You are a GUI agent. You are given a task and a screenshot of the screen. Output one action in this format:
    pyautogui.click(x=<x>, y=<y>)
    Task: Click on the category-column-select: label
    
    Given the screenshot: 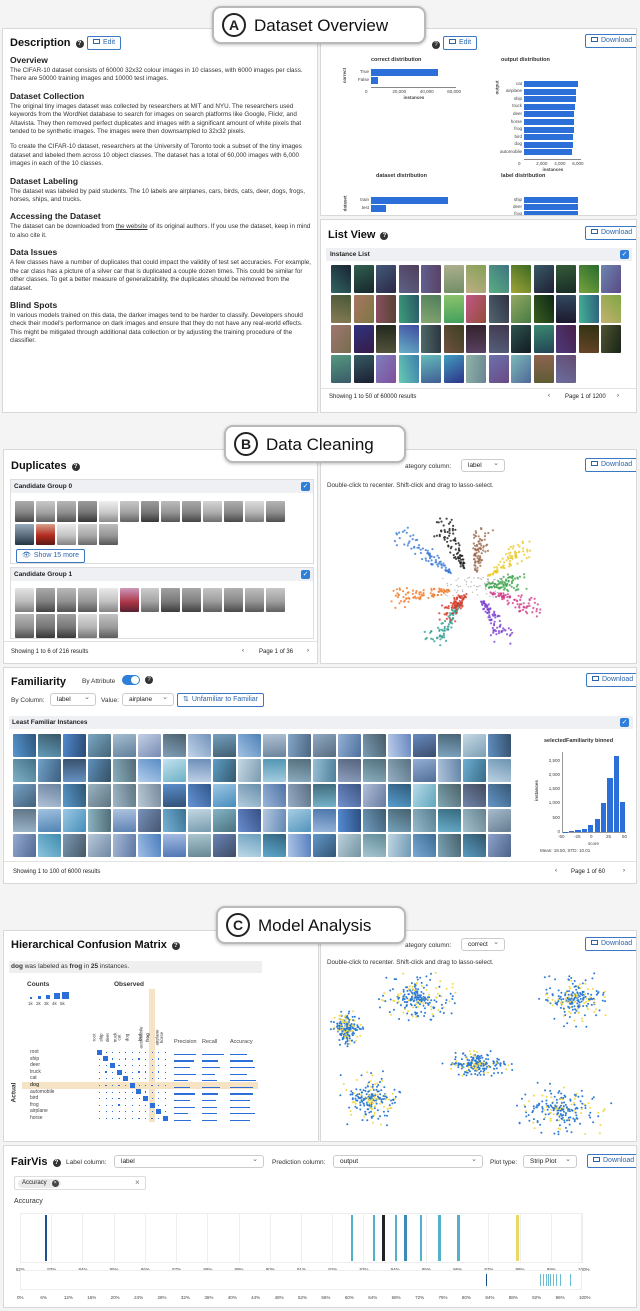 What is the action you would take?
    pyautogui.click(x=483, y=465)
    